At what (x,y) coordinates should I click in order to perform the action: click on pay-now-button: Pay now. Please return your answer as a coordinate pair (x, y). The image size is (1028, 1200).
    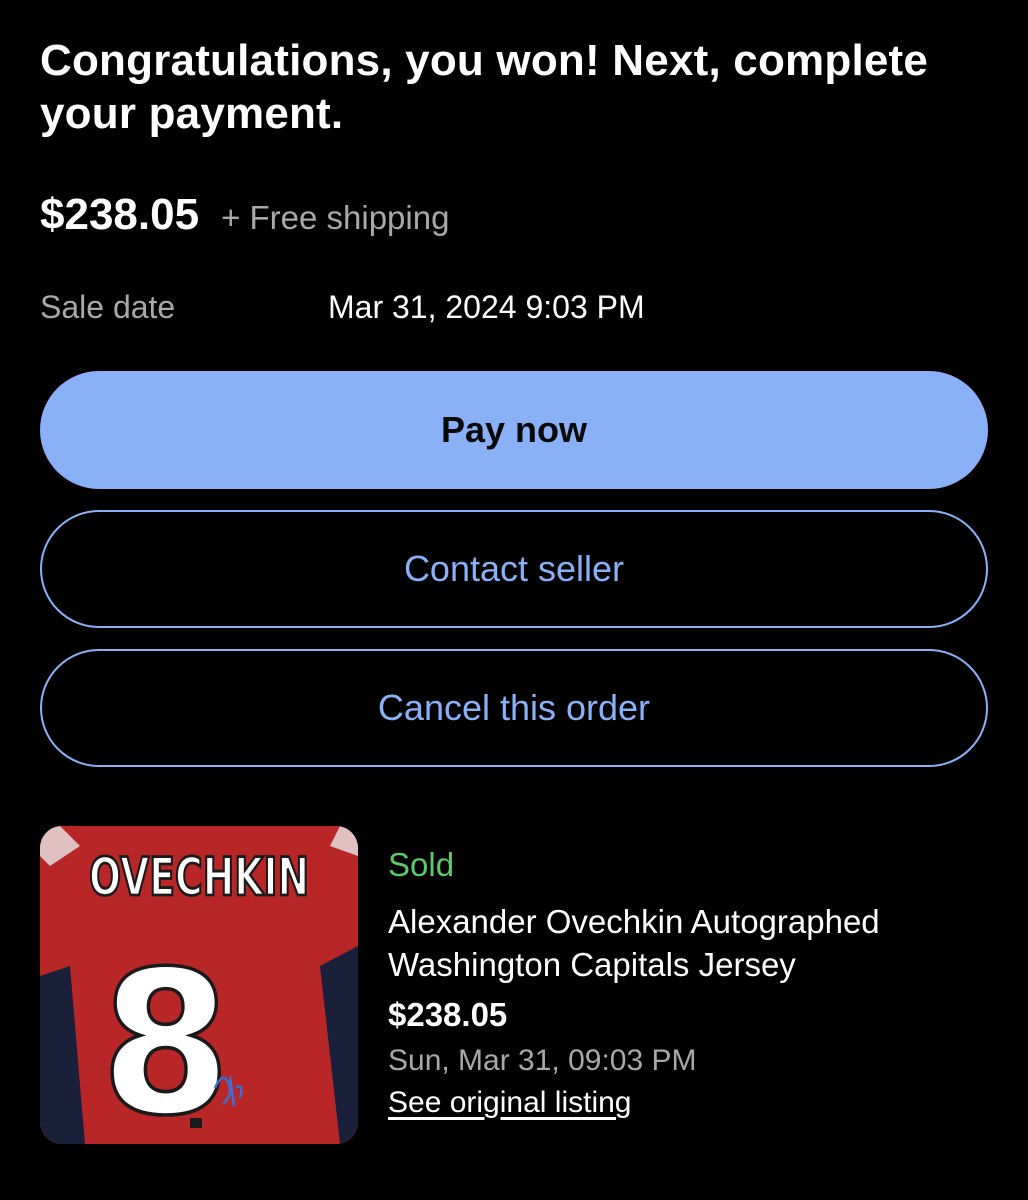
    Looking at the image, I should click on (514, 430).